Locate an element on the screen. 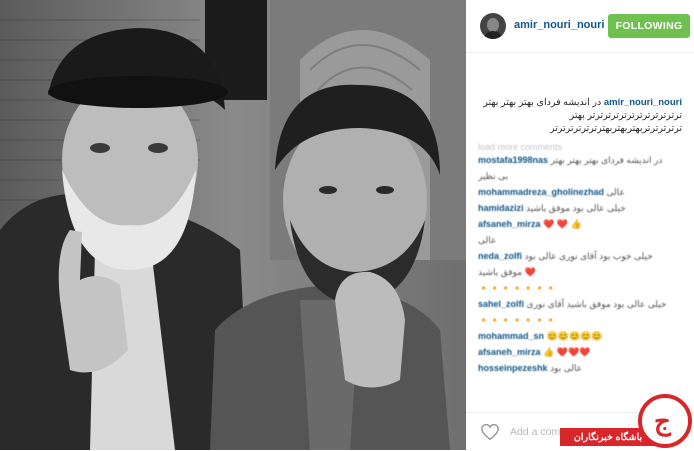 Image resolution: width=694 pixels, height=451 pixels. comment-text: خیلی عالی بود موفق باشید is located at coordinates (576, 208).